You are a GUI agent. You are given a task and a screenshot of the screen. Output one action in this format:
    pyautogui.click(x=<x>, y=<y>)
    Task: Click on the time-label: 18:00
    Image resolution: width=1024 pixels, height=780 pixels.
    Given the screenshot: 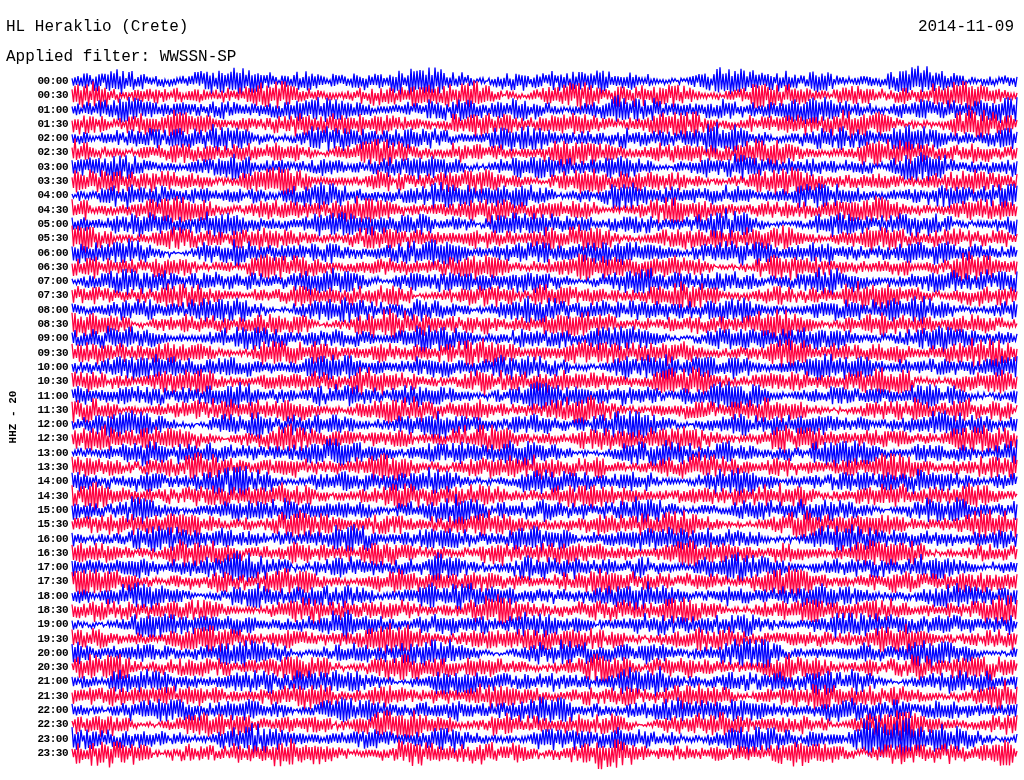 What is the action you would take?
    pyautogui.click(x=52, y=595)
    